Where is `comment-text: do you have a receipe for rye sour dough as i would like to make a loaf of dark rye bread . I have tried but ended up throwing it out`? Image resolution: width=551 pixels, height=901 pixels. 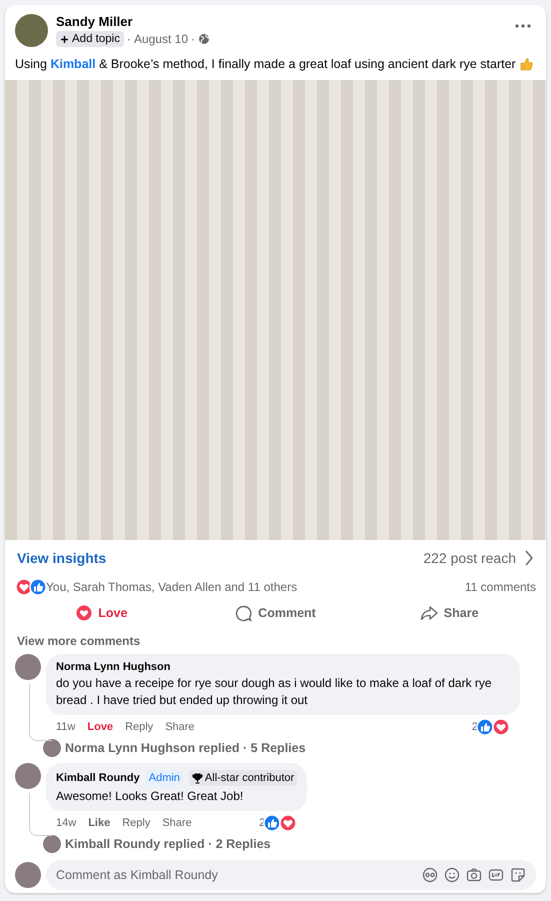
comment-text: do you have a receipe for rye sour dough as i would like to make a loaf of dark rye bread . I have tried but ended up throwing it out is located at coordinates (274, 692).